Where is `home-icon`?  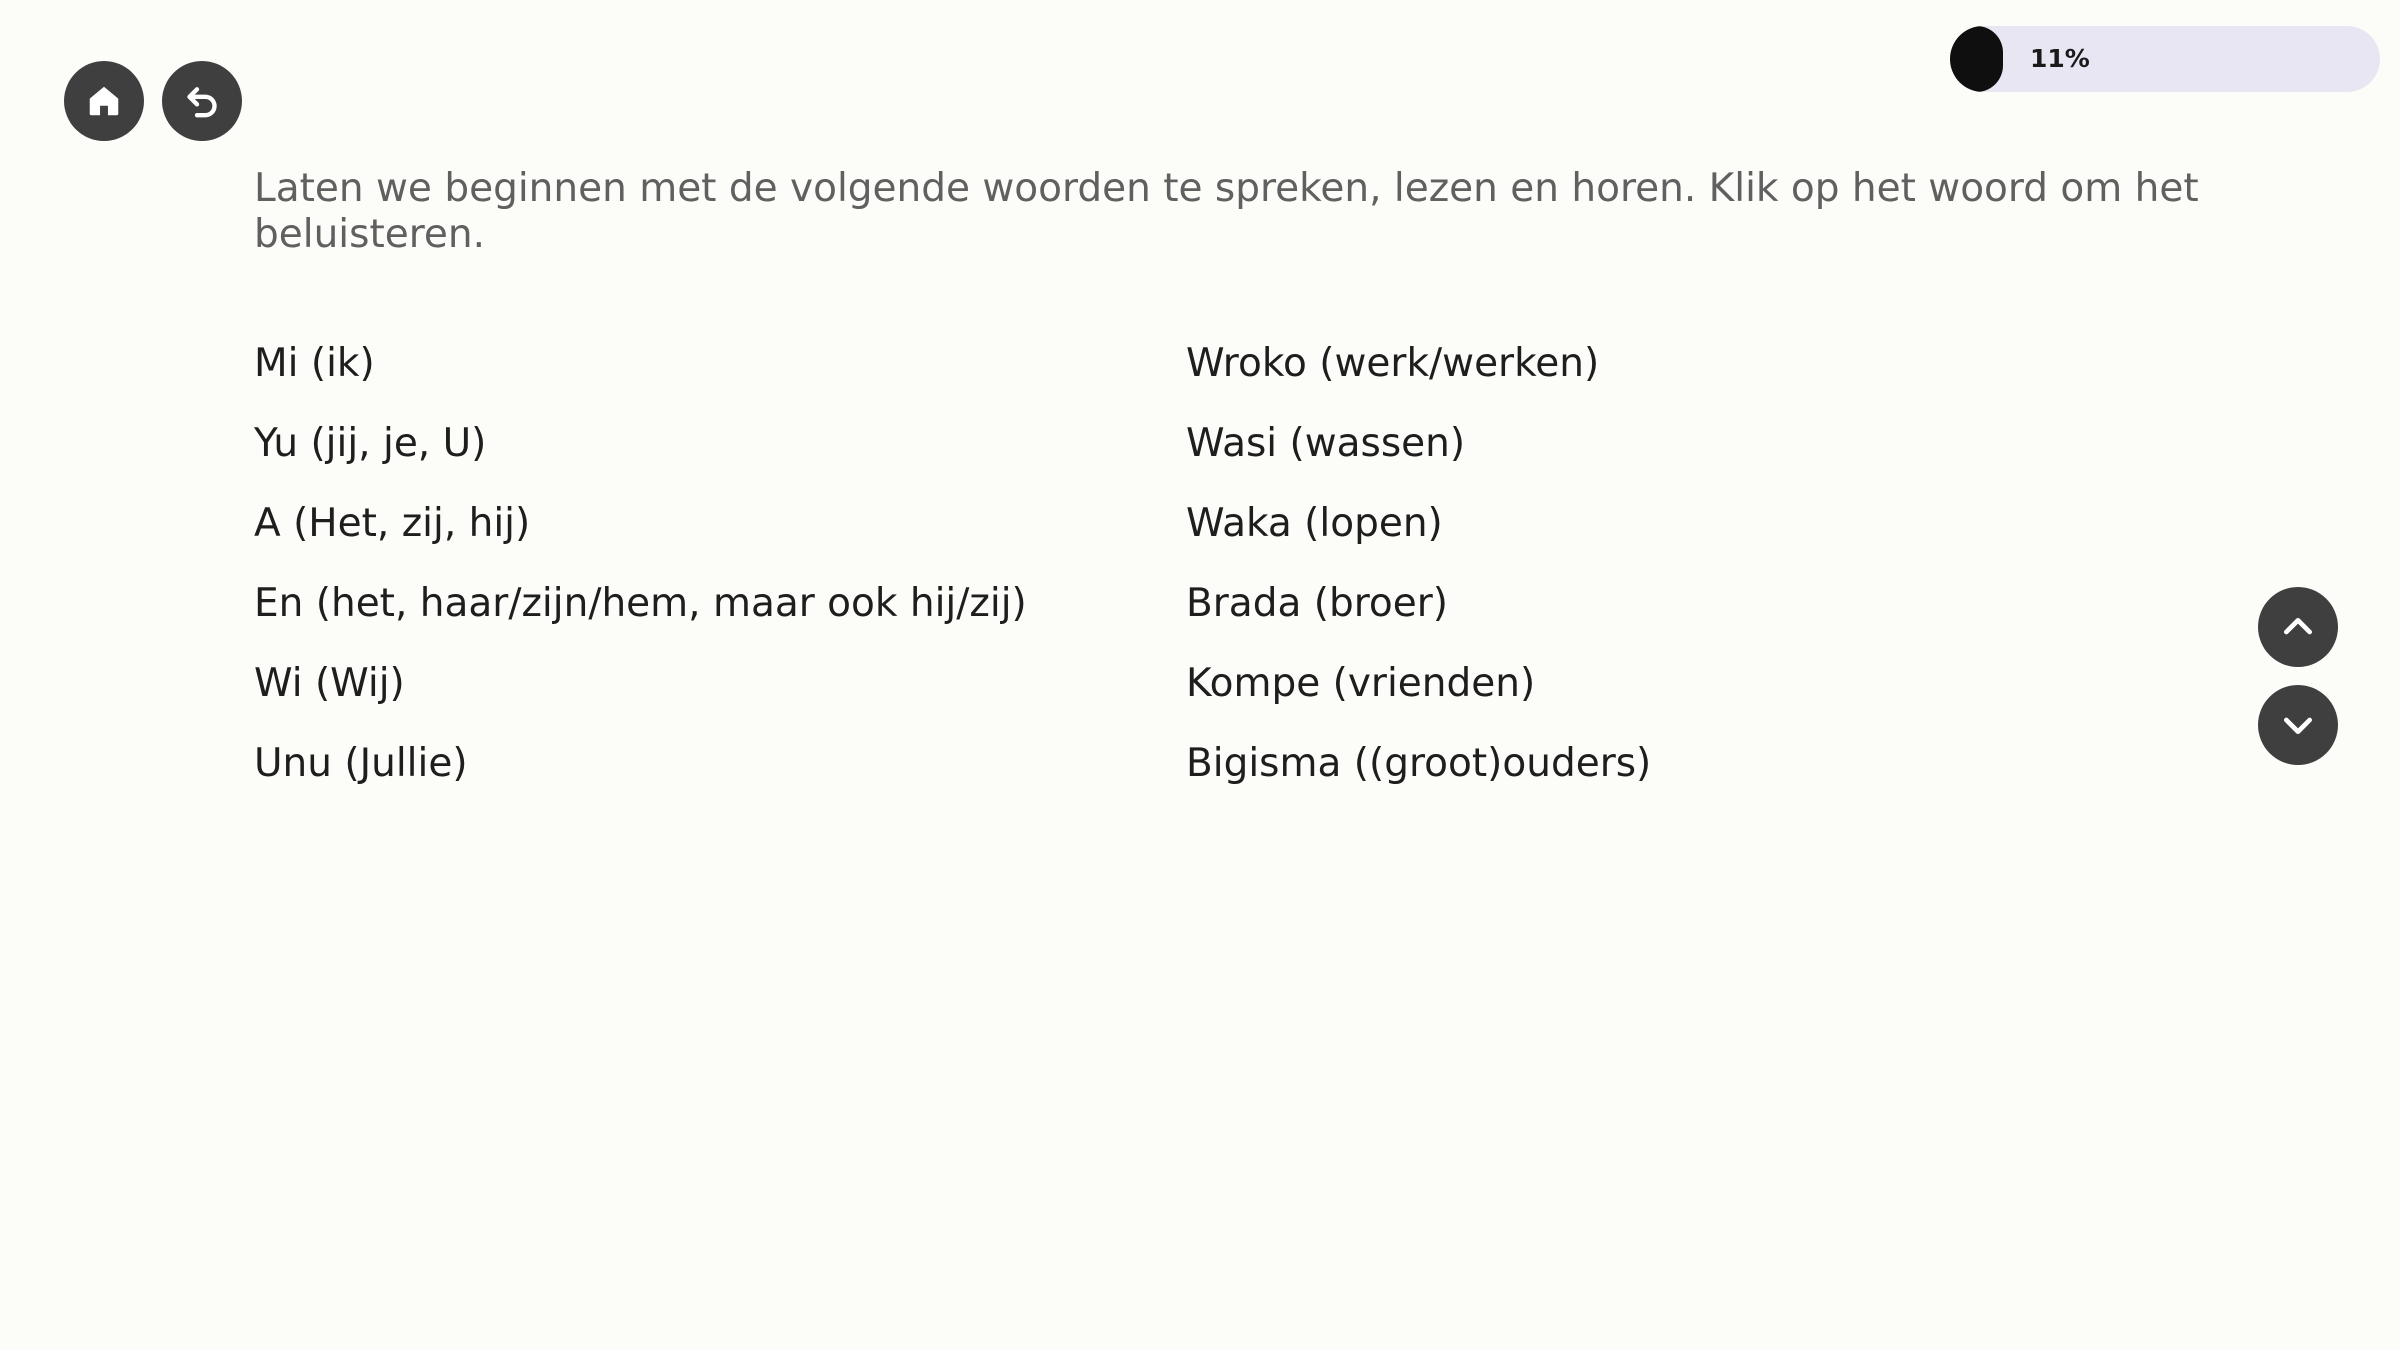
home-icon is located at coordinates (104, 101).